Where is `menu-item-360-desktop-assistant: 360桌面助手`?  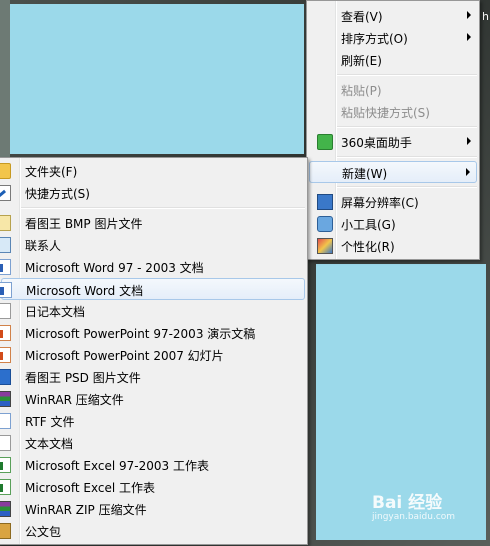 menu-item-360-desktop-assistant: 360桌面助手 is located at coordinates (393, 142).